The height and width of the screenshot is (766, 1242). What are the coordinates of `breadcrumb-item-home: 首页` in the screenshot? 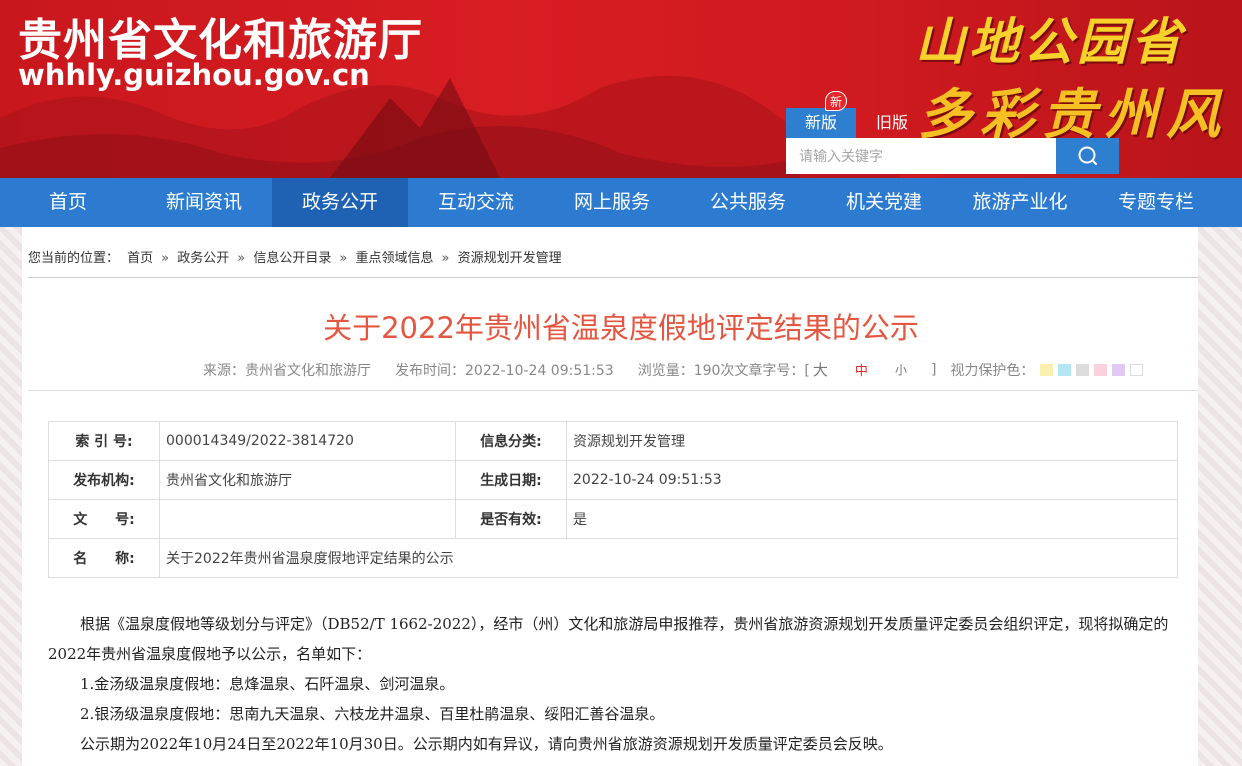 It's located at (140, 258).